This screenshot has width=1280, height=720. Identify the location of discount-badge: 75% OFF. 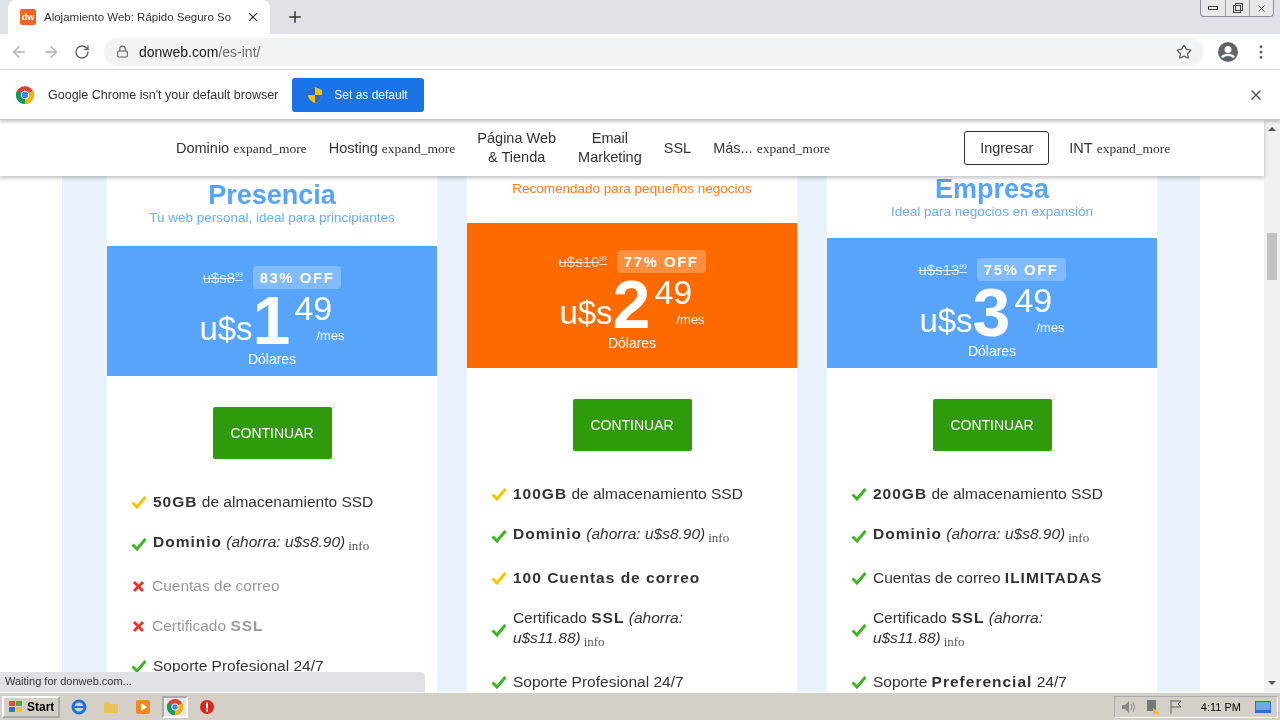
(1021, 269).